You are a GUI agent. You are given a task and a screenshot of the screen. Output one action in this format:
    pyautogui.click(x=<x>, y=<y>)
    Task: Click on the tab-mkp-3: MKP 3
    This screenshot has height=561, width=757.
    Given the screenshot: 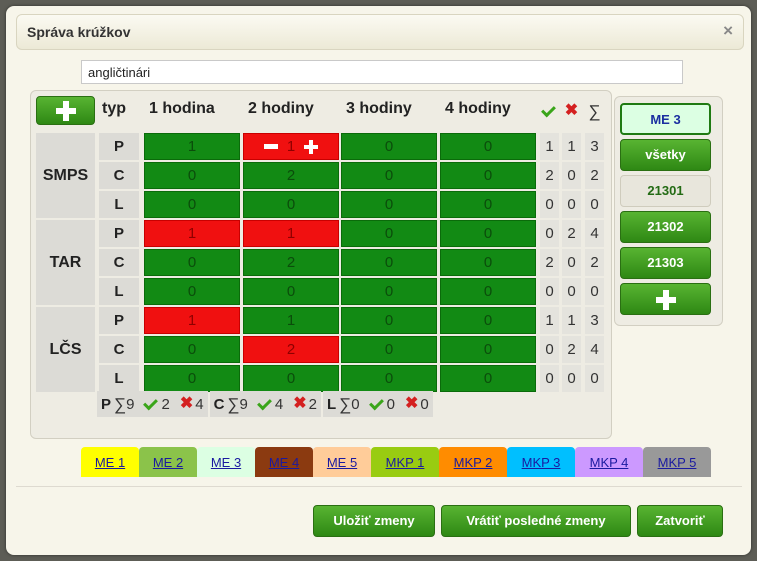 What is the action you would take?
    pyautogui.click(x=541, y=462)
    